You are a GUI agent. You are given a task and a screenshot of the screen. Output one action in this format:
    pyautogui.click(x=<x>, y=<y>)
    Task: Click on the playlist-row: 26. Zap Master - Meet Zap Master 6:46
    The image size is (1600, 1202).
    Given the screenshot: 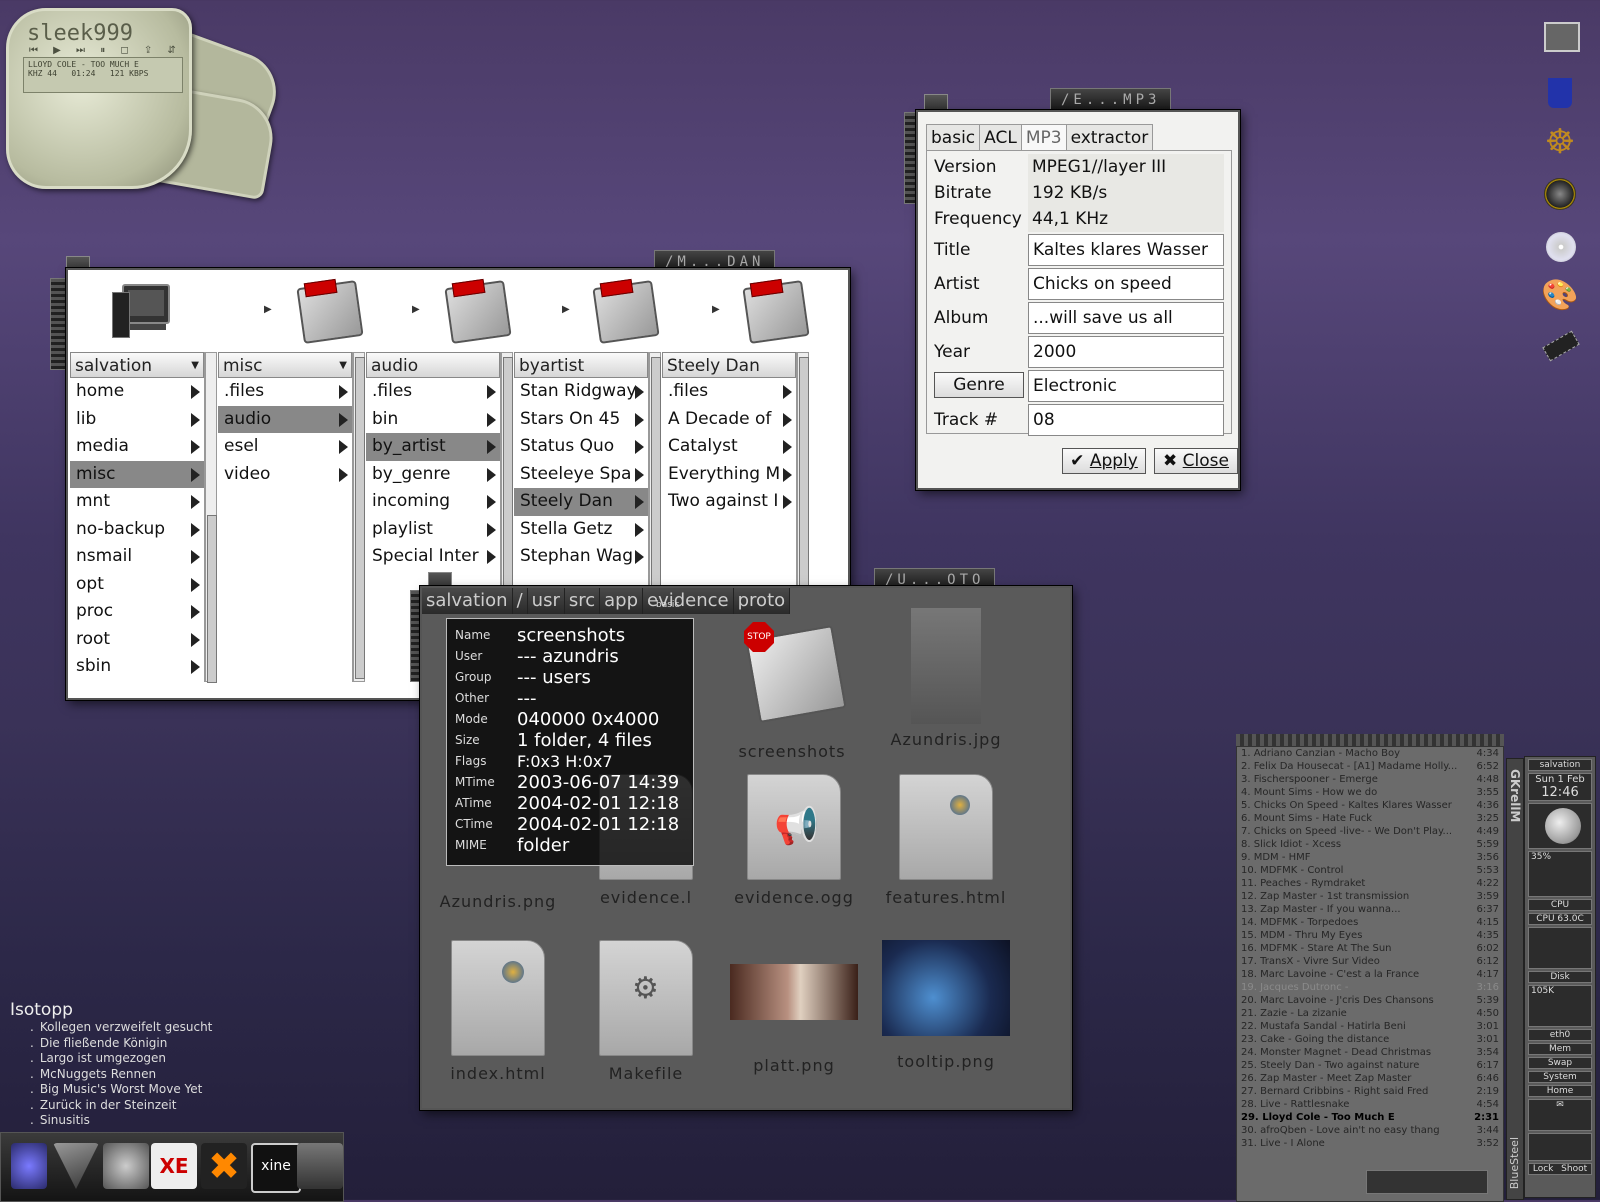 What is the action you would take?
    pyautogui.click(x=1370, y=1078)
    